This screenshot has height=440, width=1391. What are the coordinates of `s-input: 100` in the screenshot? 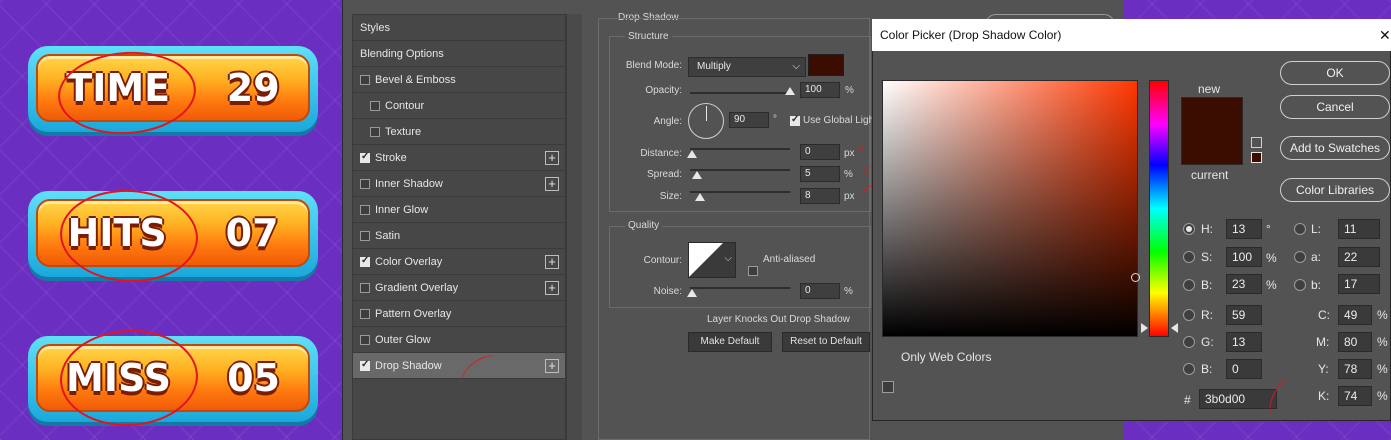 It's located at (1244, 257).